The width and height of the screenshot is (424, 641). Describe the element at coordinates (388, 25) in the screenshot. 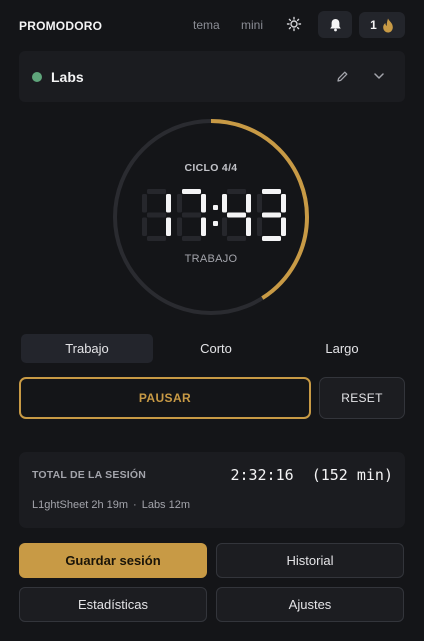

I see `flame-icon` at that location.